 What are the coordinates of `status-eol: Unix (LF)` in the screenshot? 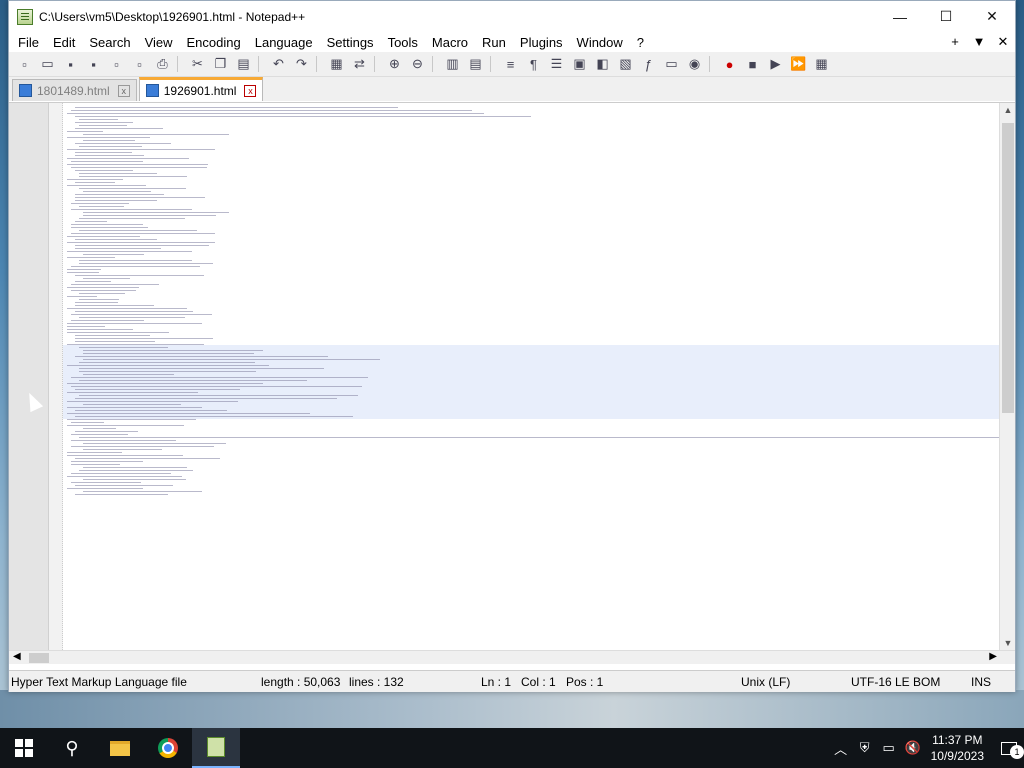 It's located at (765, 682).